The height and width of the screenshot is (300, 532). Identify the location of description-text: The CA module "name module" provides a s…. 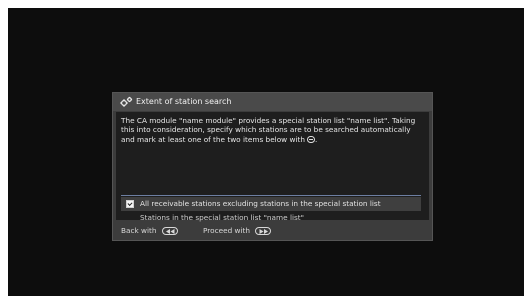
(268, 130).